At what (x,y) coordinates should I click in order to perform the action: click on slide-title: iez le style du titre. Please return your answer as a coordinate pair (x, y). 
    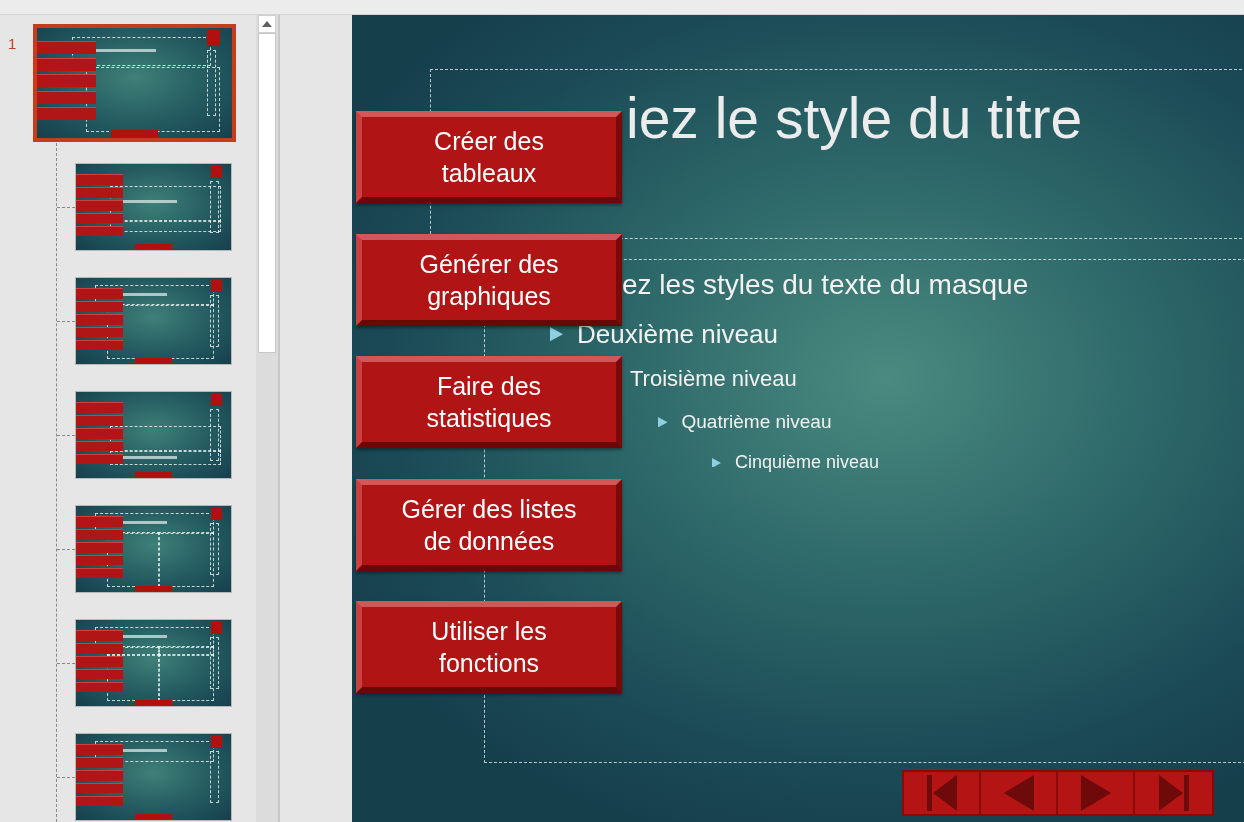
    Looking at the image, I should click on (854, 118).